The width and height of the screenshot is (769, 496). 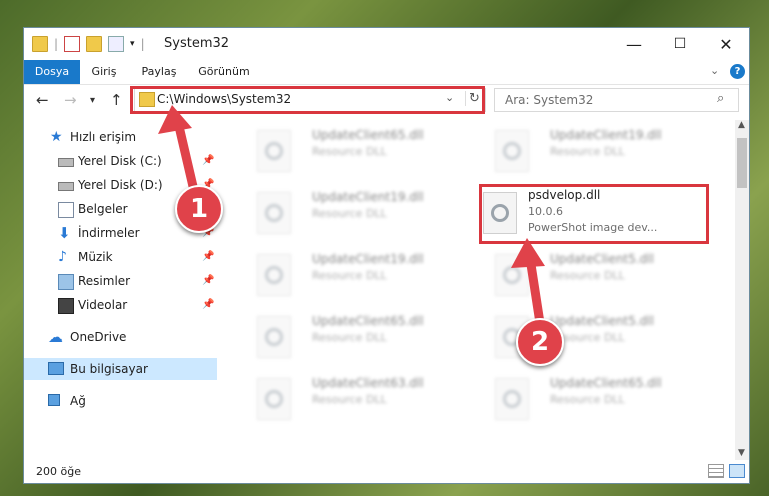 I want to click on quick-access-toolbar: | ▾ |, so click(x=88, y=44).